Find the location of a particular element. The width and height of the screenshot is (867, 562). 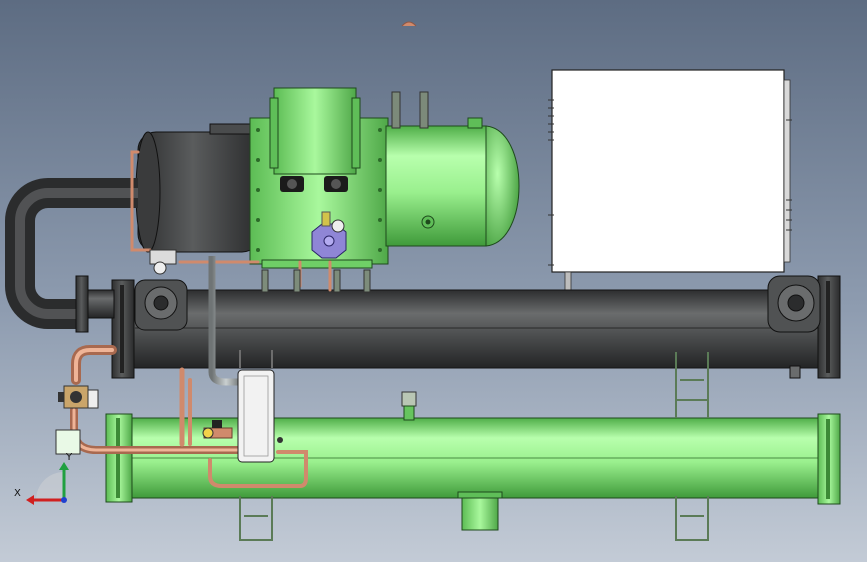

electrical-control-panel is located at coordinates (670, 184).